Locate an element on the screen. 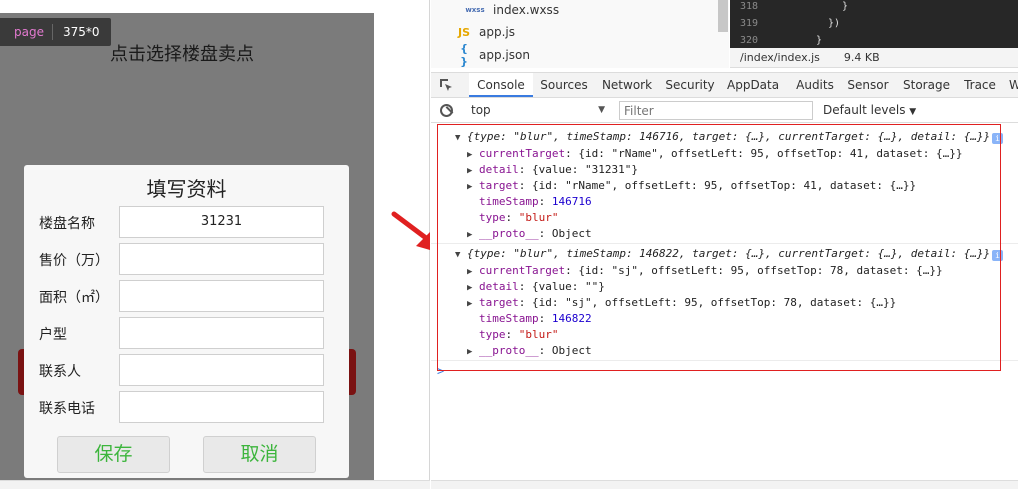  form-row-layout: 户型 is located at coordinates (186, 333).